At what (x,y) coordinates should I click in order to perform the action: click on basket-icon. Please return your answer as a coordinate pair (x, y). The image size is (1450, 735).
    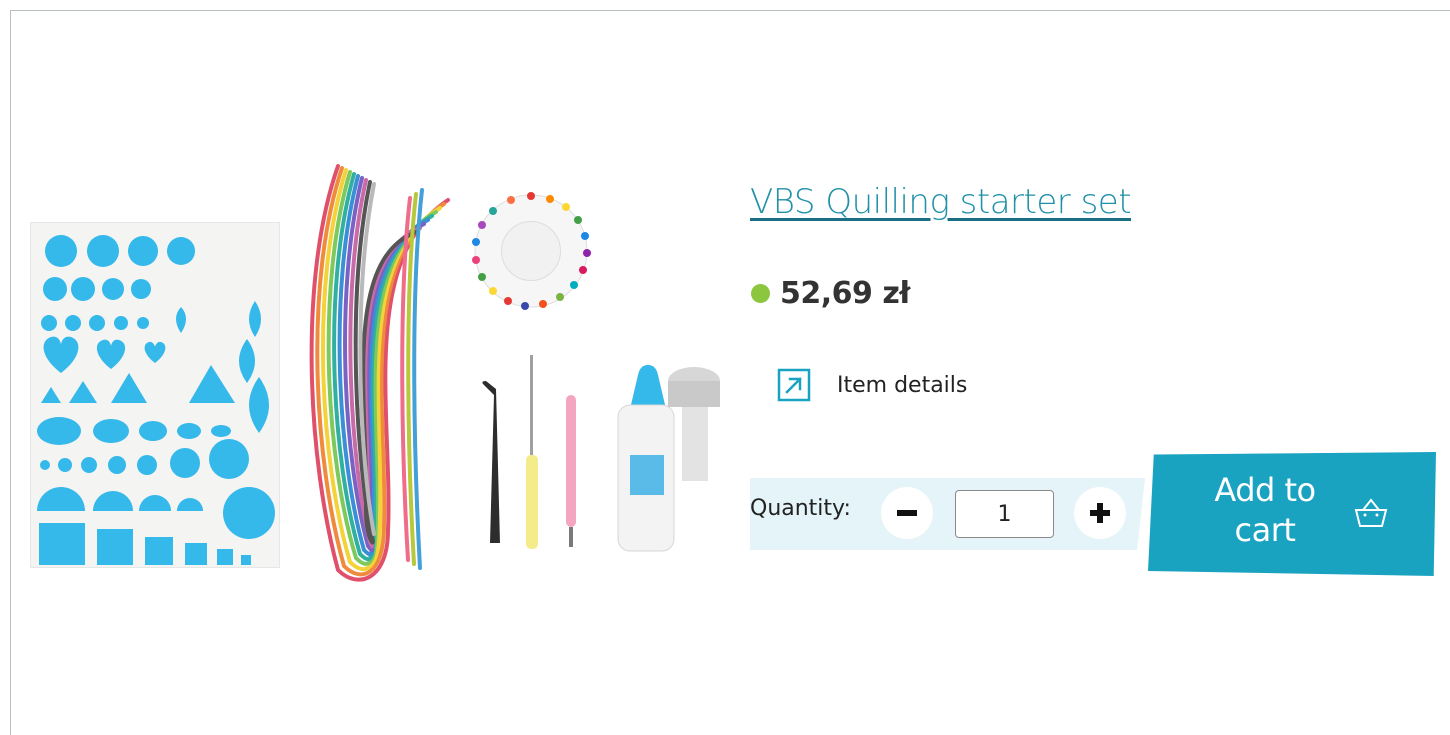
    Looking at the image, I should click on (1371, 512).